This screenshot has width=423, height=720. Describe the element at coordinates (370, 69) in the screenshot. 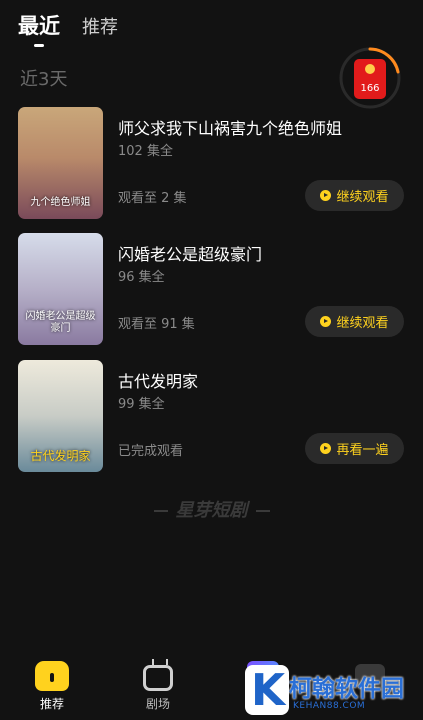

I see `red-packet-seal-icon` at that location.